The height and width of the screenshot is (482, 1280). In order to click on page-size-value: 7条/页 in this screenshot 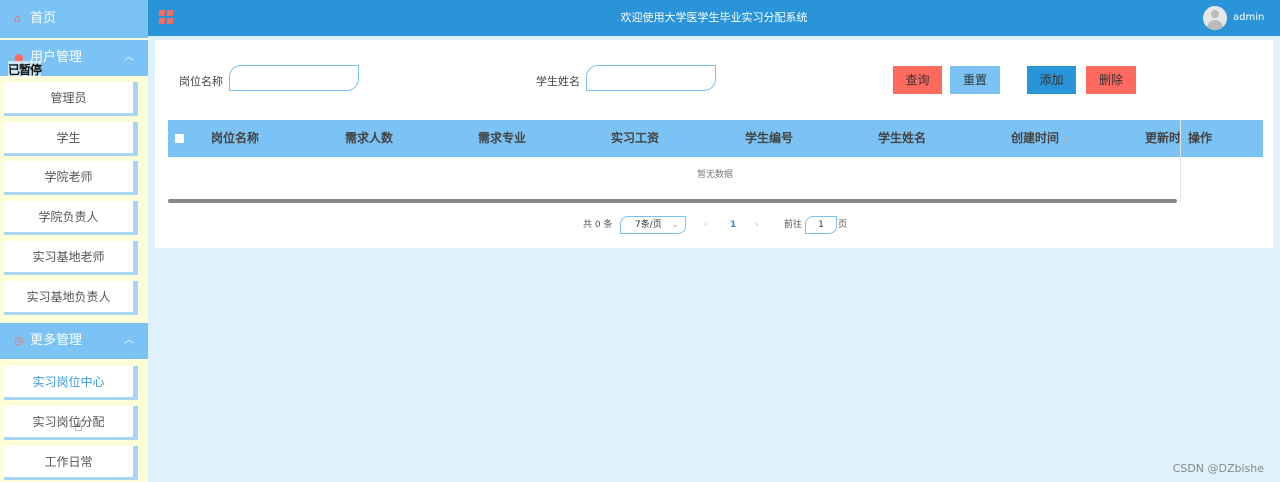, I will do `click(648, 225)`.